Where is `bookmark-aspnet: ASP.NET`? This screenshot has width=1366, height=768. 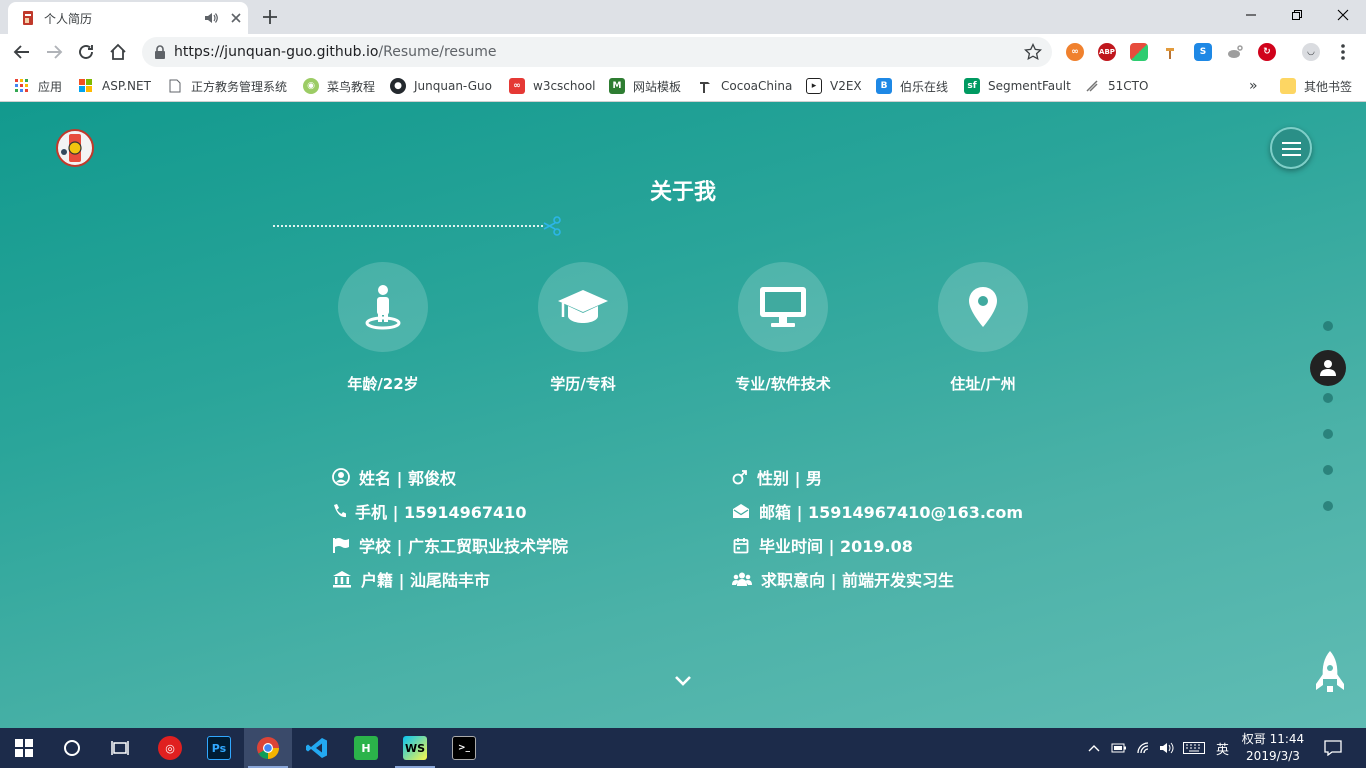 bookmark-aspnet: ASP.NET is located at coordinates (114, 86).